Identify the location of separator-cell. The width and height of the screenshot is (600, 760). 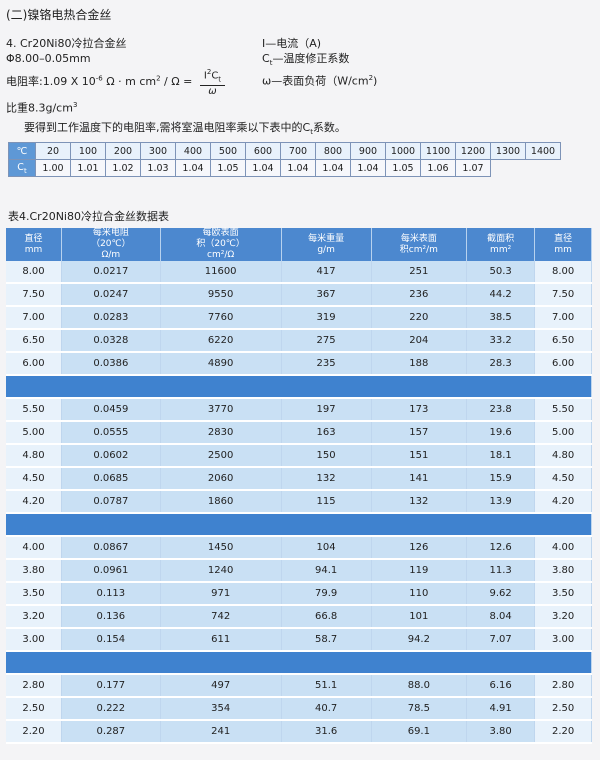
(299, 387).